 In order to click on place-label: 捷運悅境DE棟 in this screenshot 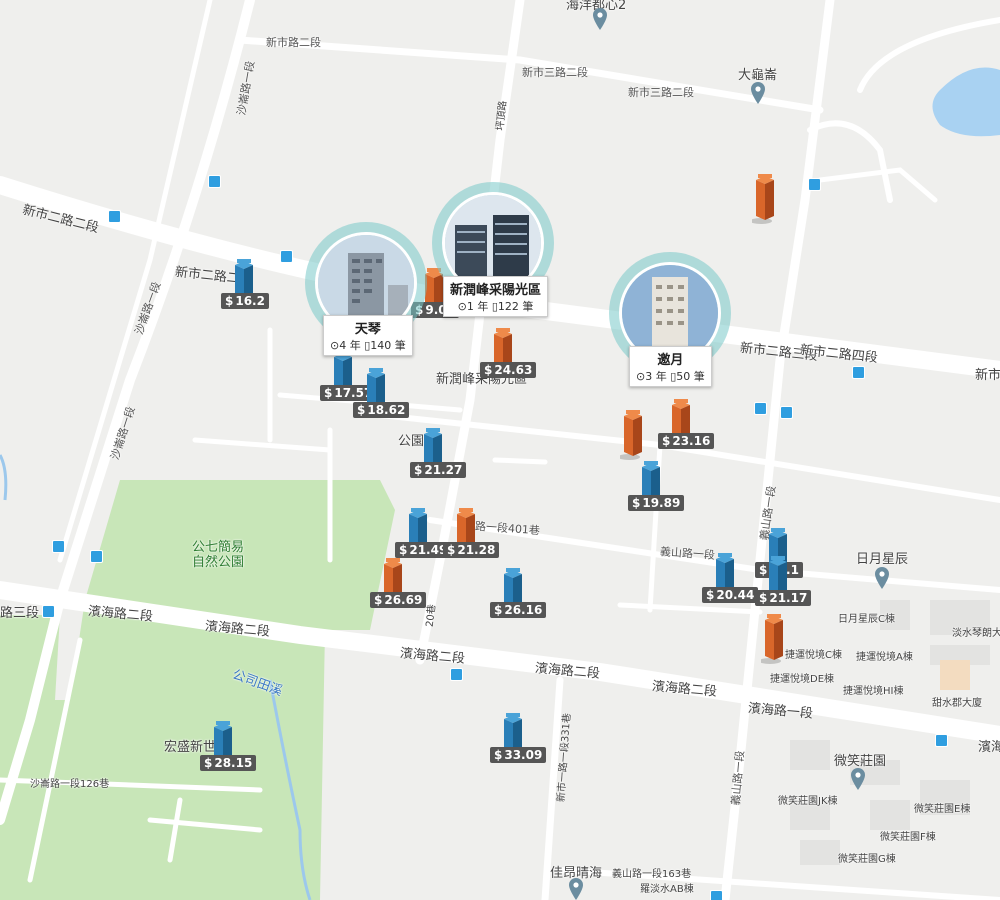, I will do `click(802, 679)`.